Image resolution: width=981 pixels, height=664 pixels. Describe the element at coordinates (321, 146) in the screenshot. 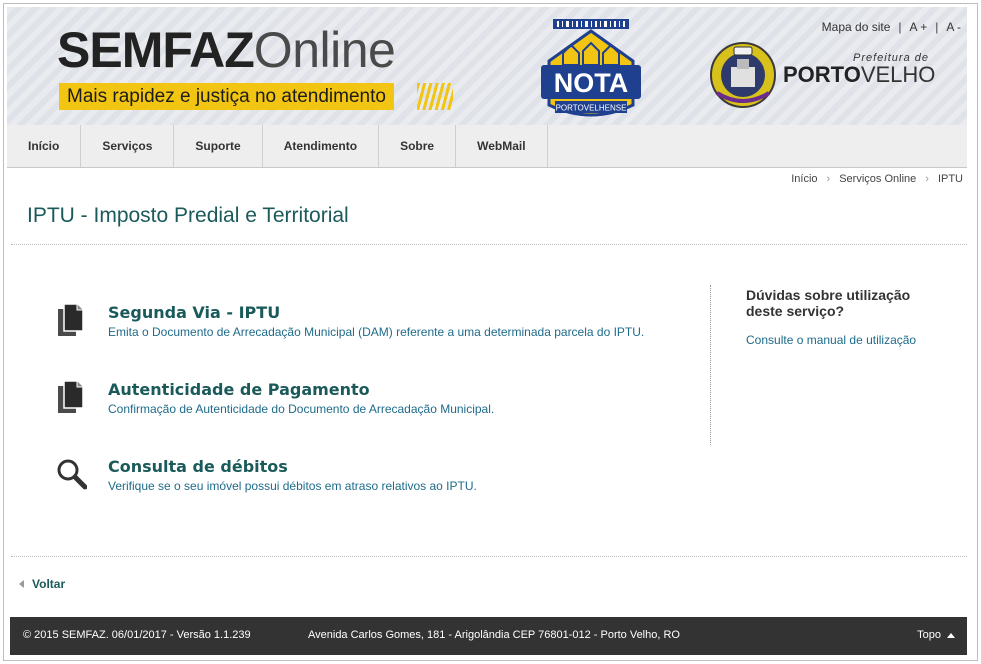

I see `nav-item-atendimento: Atendimento` at that location.